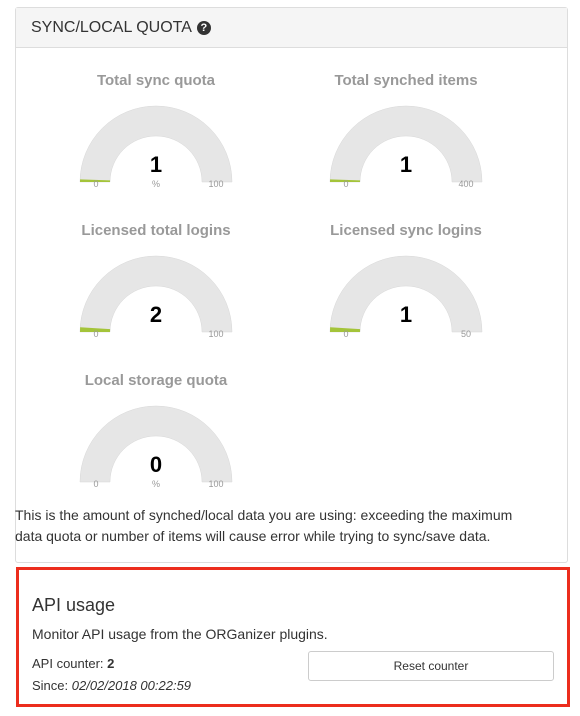 The width and height of the screenshot is (580, 716). Describe the element at coordinates (70, 663) in the screenshot. I see `api-counter-label: API counter:` at that location.